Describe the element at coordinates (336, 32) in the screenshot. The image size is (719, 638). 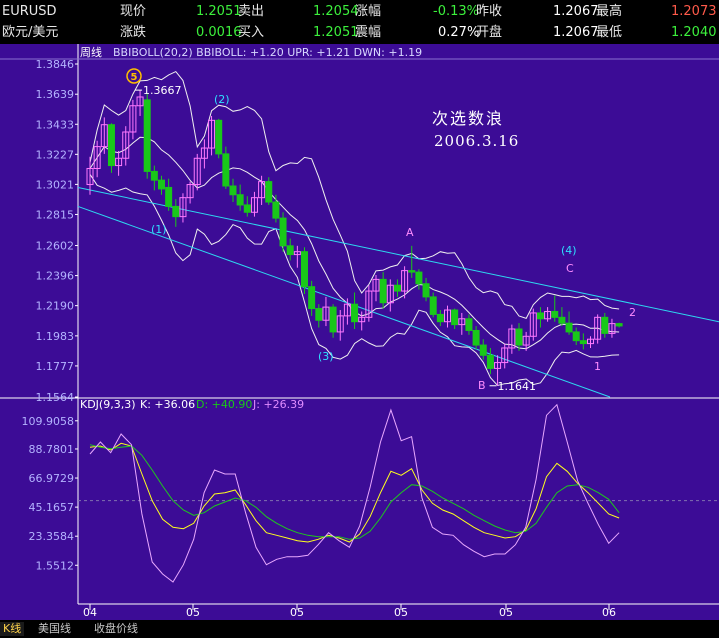
I see `buy-value: 1.2051` at that location.